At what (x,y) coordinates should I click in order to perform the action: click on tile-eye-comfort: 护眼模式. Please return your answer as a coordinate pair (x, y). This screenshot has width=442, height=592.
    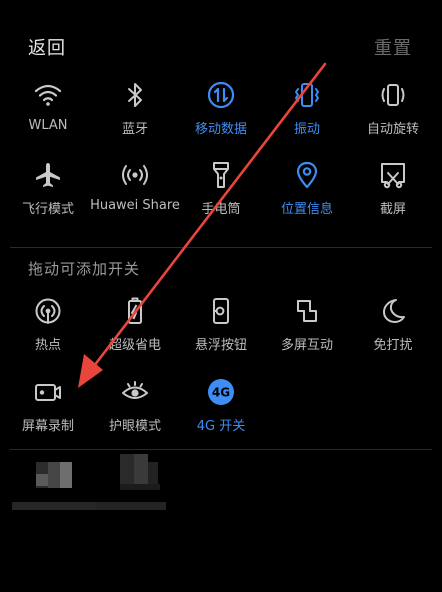
    Looking at the image, I should click on (135, 414).